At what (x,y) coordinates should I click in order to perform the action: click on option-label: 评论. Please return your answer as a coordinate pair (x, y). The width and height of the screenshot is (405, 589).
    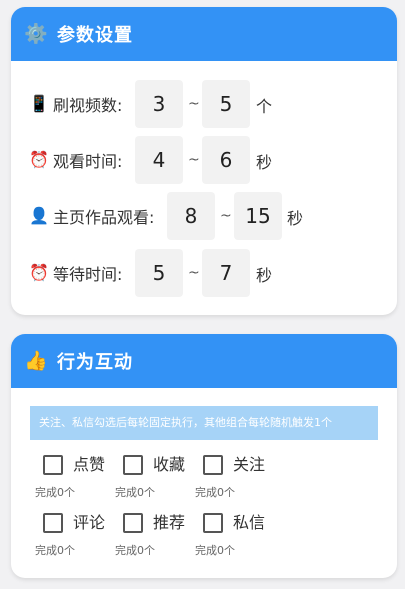
    Looking at the image, I should click on (89, 522).